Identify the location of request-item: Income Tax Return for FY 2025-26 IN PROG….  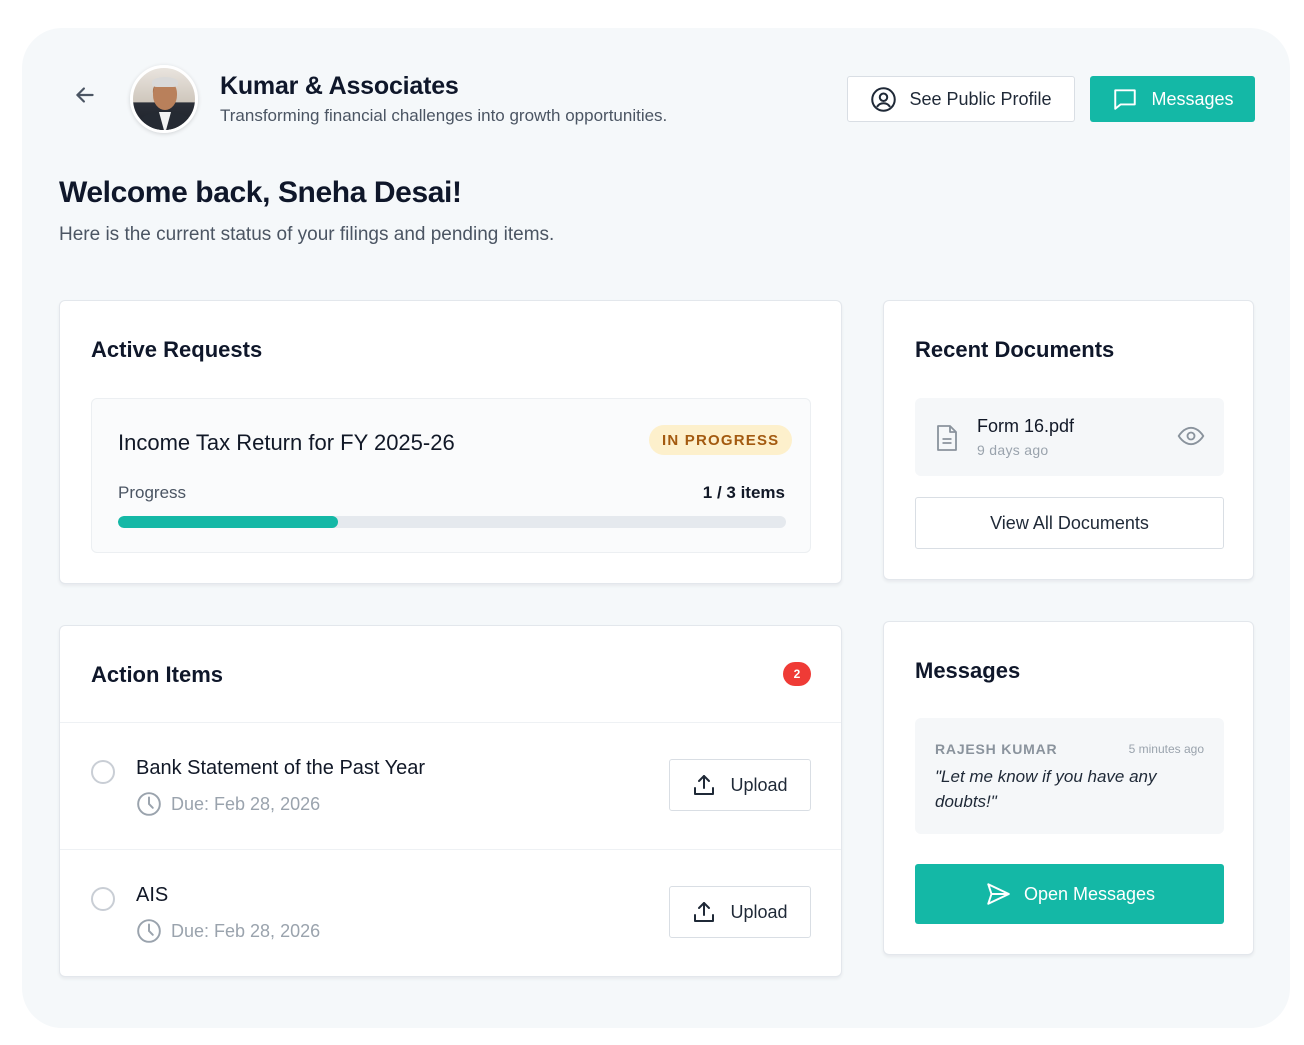
(451, 475).